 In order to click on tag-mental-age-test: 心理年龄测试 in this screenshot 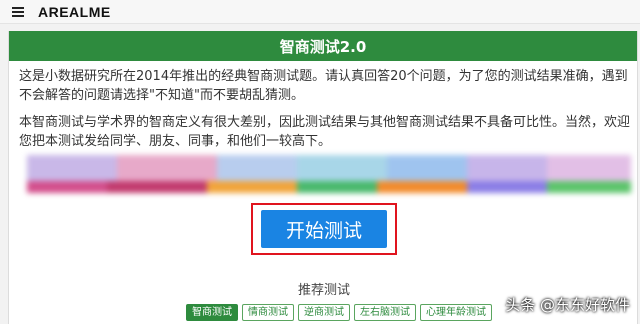, I will do `click(456, 312)`.